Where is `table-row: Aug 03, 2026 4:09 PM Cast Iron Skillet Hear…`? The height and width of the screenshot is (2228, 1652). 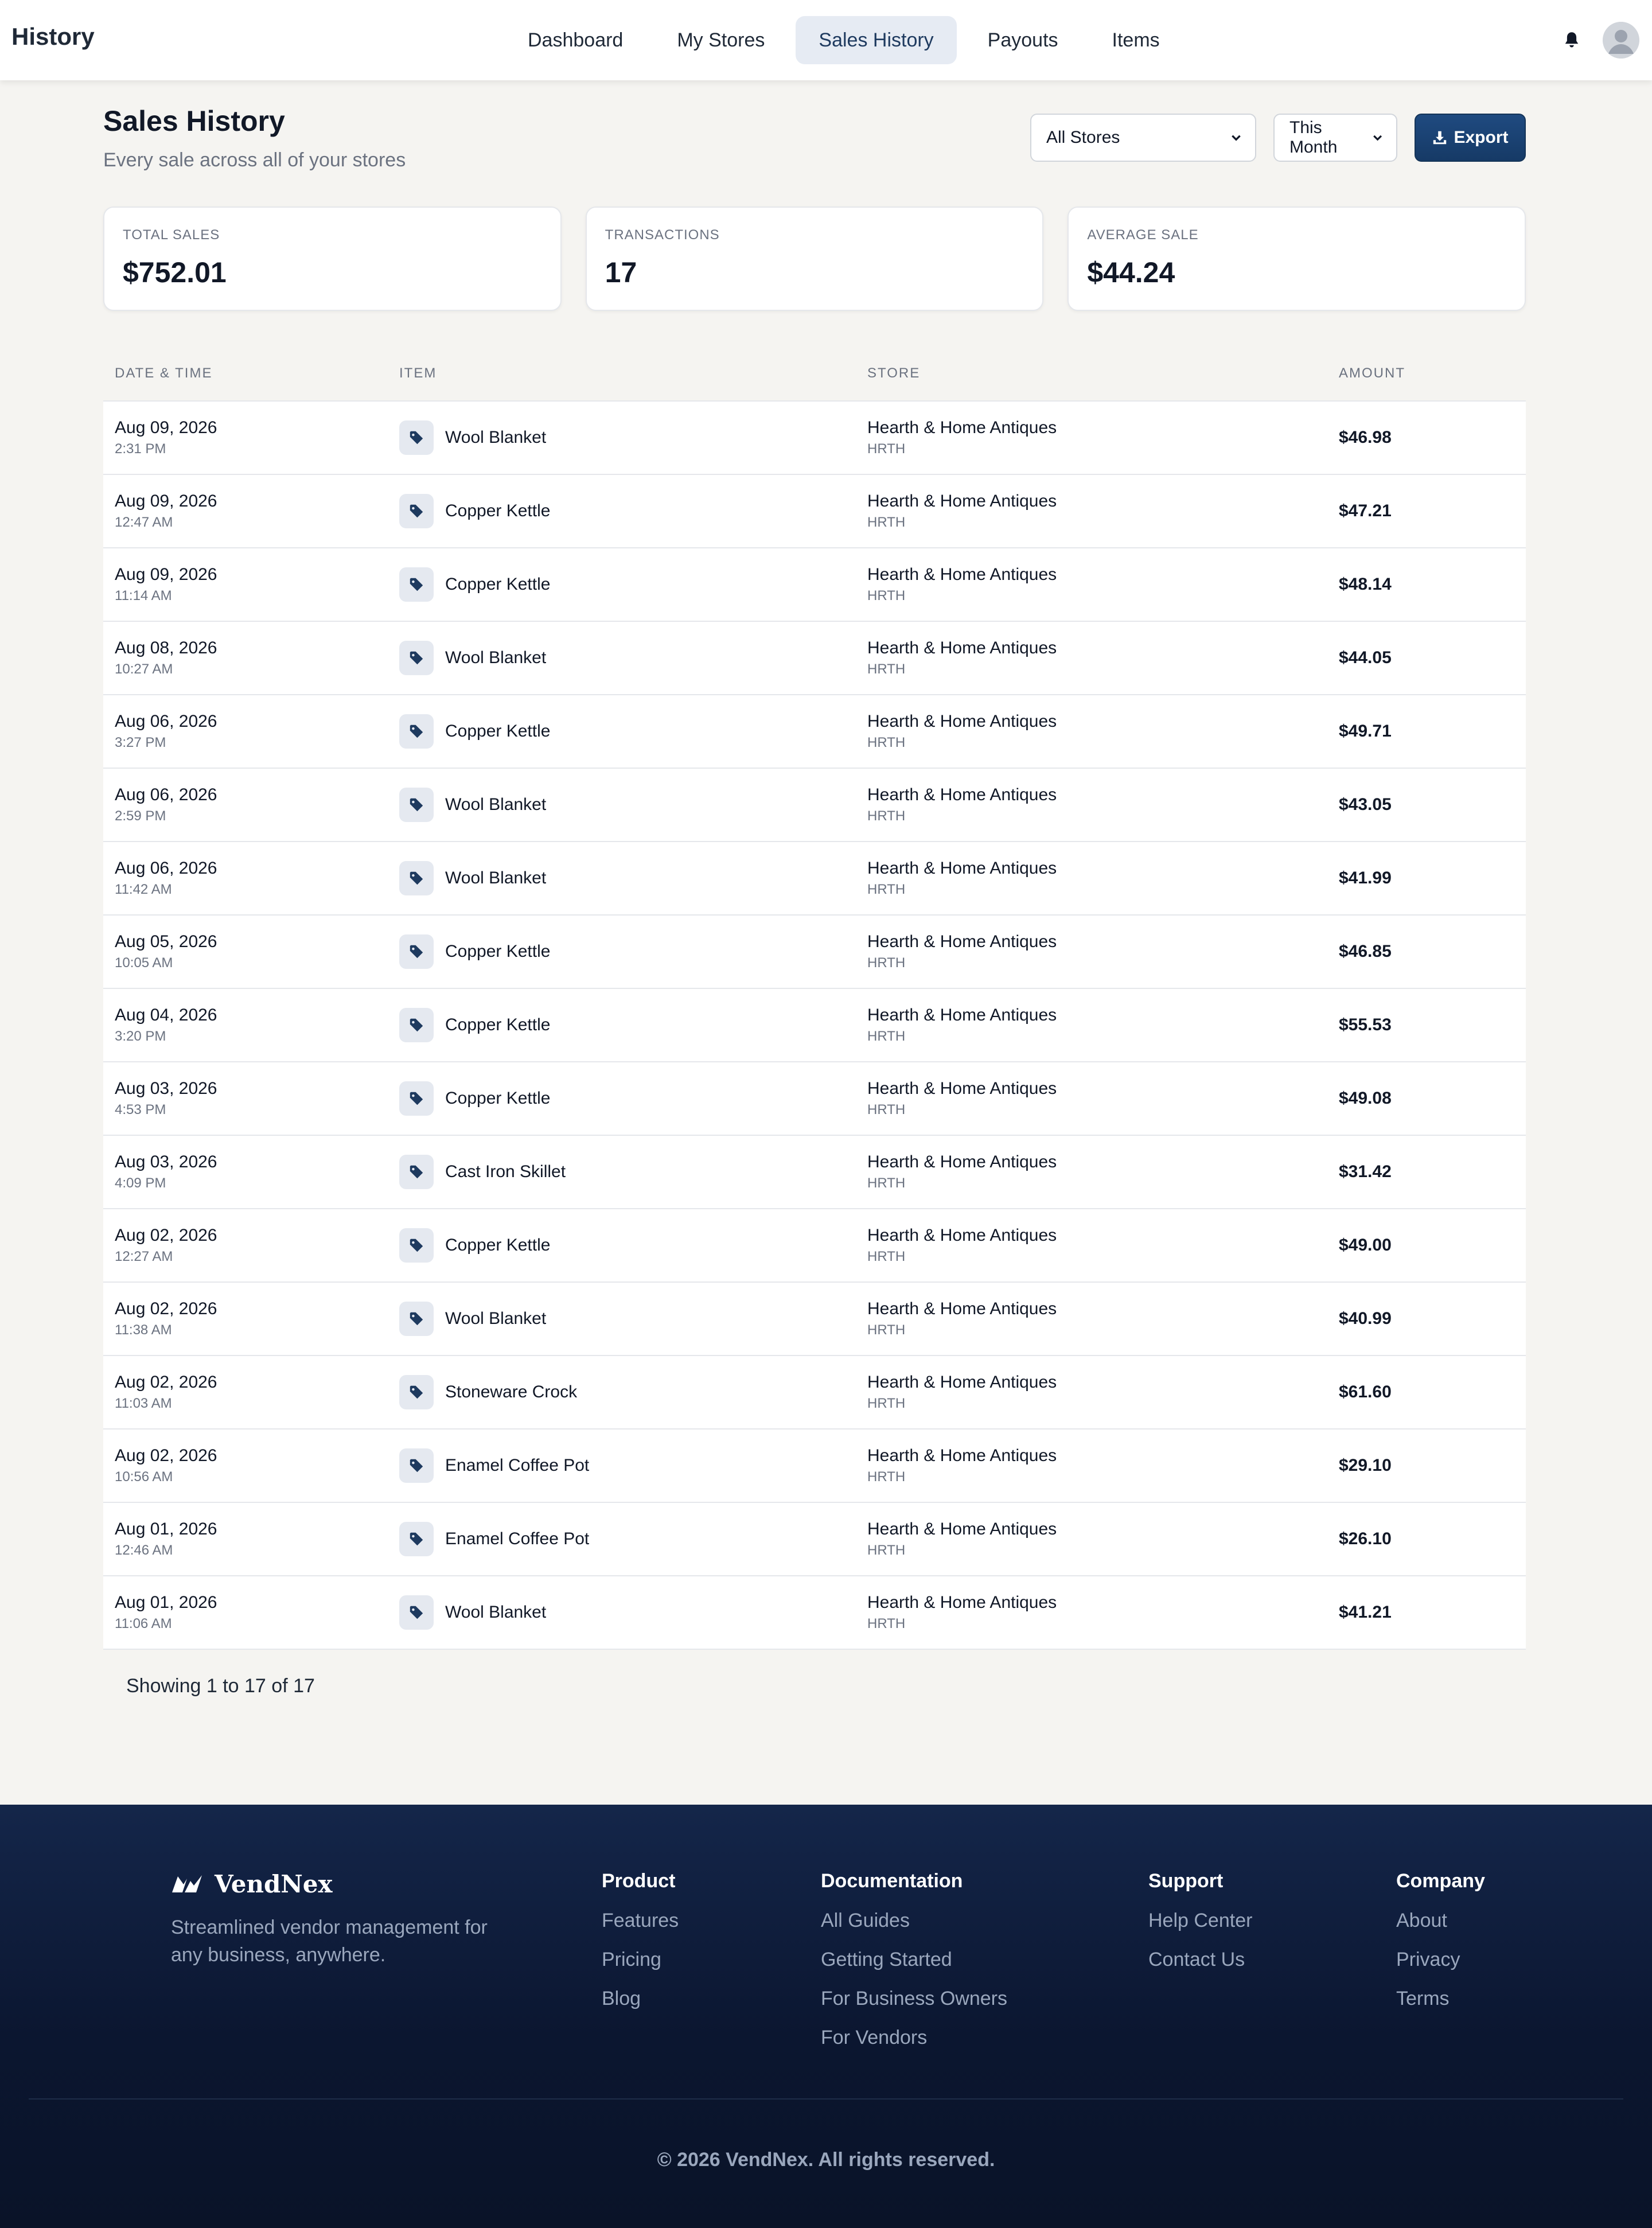
table-row: Aug 03, 2026 4:09 PM Cast Iron Skillet Hear… is located at coordinates (814, 1172).